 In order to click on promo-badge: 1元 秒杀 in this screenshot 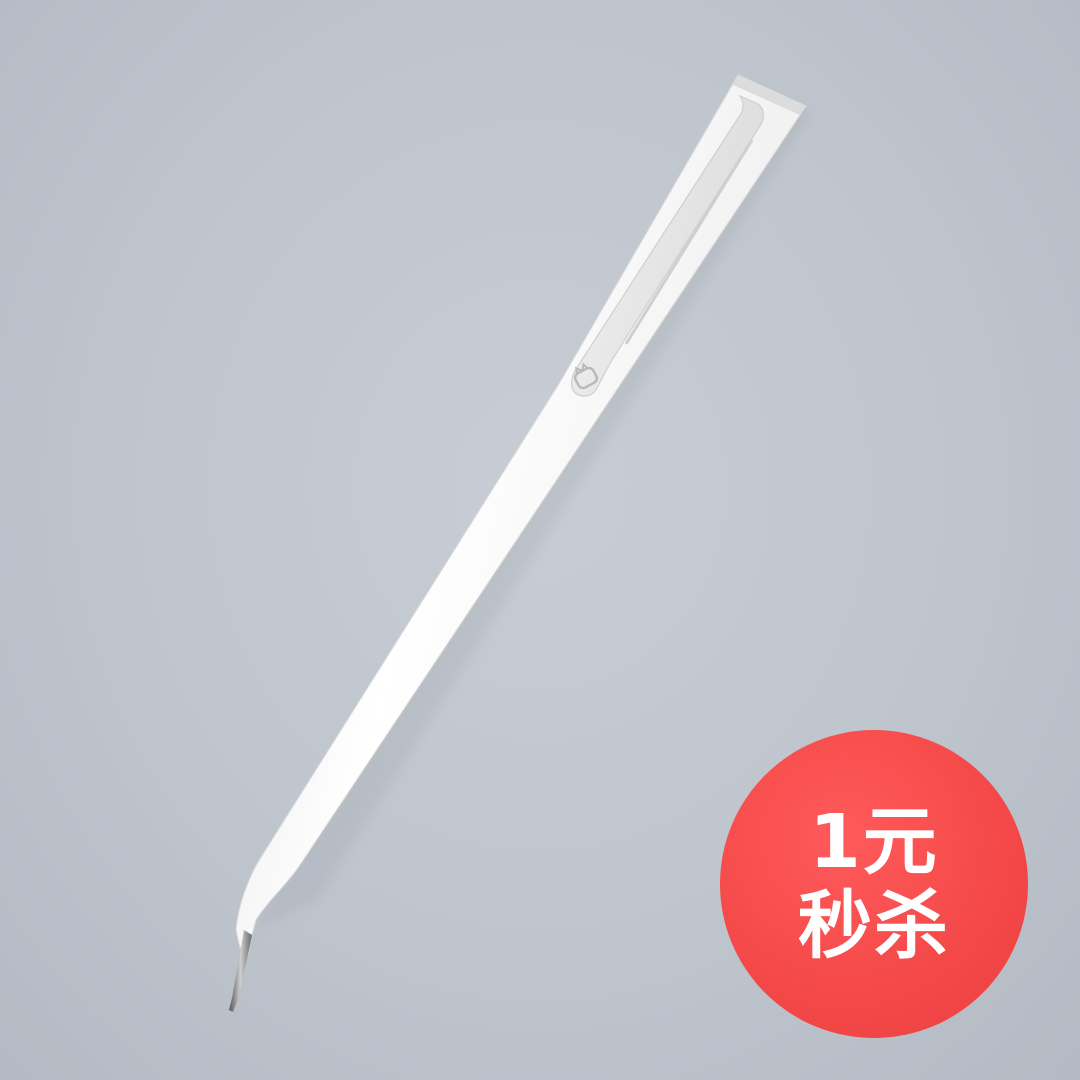, I will do `click(874, 884)`.